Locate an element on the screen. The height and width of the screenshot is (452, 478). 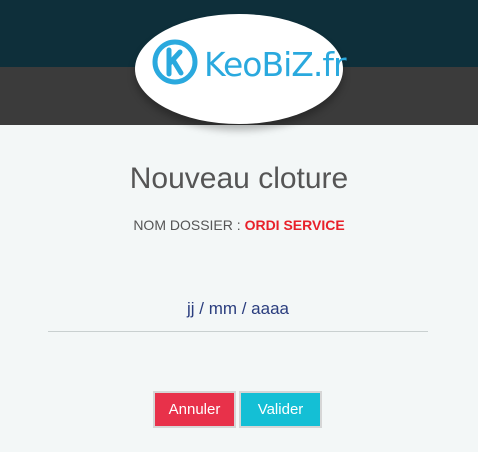
date-input is located at coordinates (238, 309).